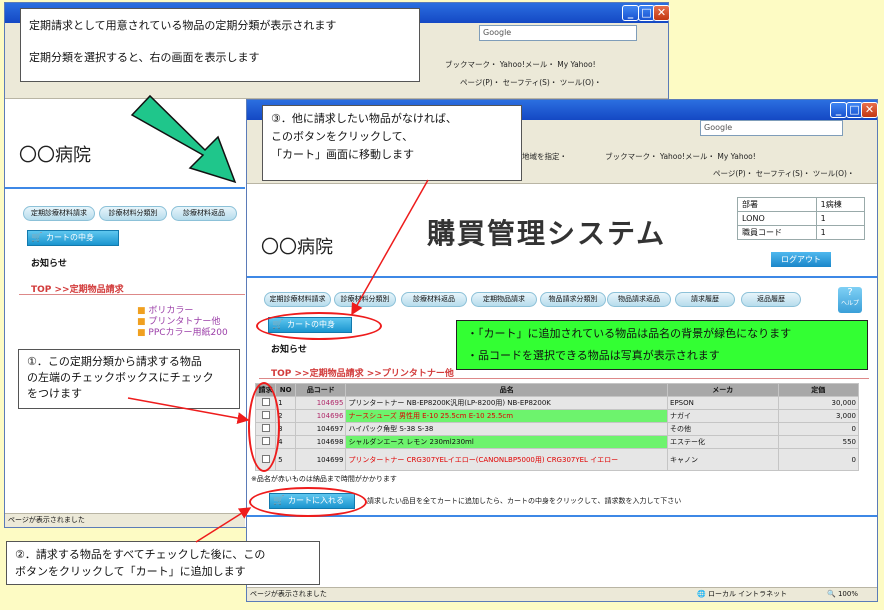 Image resolution: width=884 pixels, height=610 pixels. What do you see at coordinates (434, 299) in the screenshot?
I see `nav-shinryo-henpin: 診療材料返品` at bounding box center [434, 299].